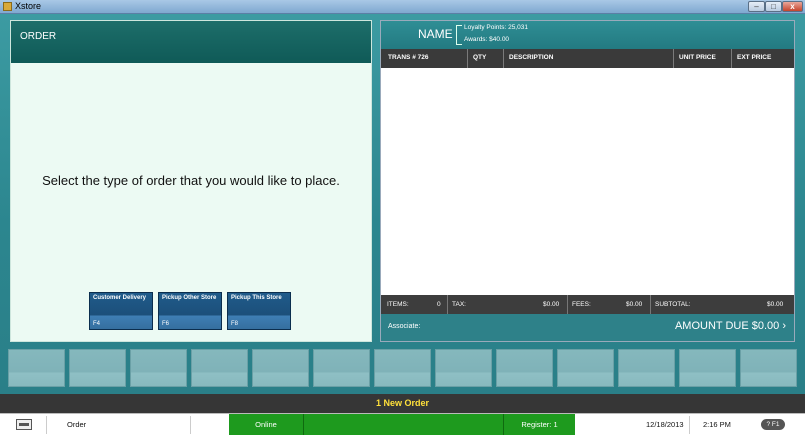  What do you see at coordinates (487, 39) in the screenshot?
I see `awards: Awards: $40.00` at bounding box center [487, 39].